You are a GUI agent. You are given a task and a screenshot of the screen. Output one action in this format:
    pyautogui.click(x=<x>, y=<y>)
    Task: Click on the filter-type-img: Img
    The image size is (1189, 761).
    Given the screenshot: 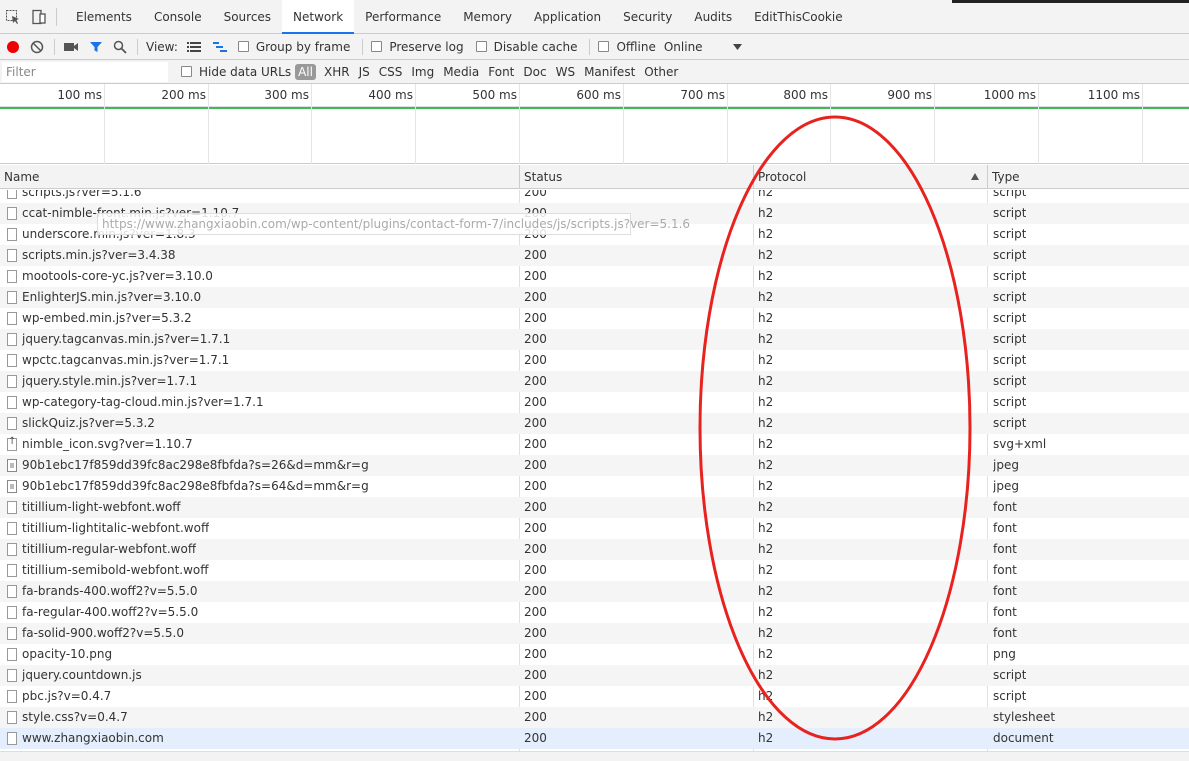 What is the action you would take?
    pyautogui.click(x=422, y=72)
    